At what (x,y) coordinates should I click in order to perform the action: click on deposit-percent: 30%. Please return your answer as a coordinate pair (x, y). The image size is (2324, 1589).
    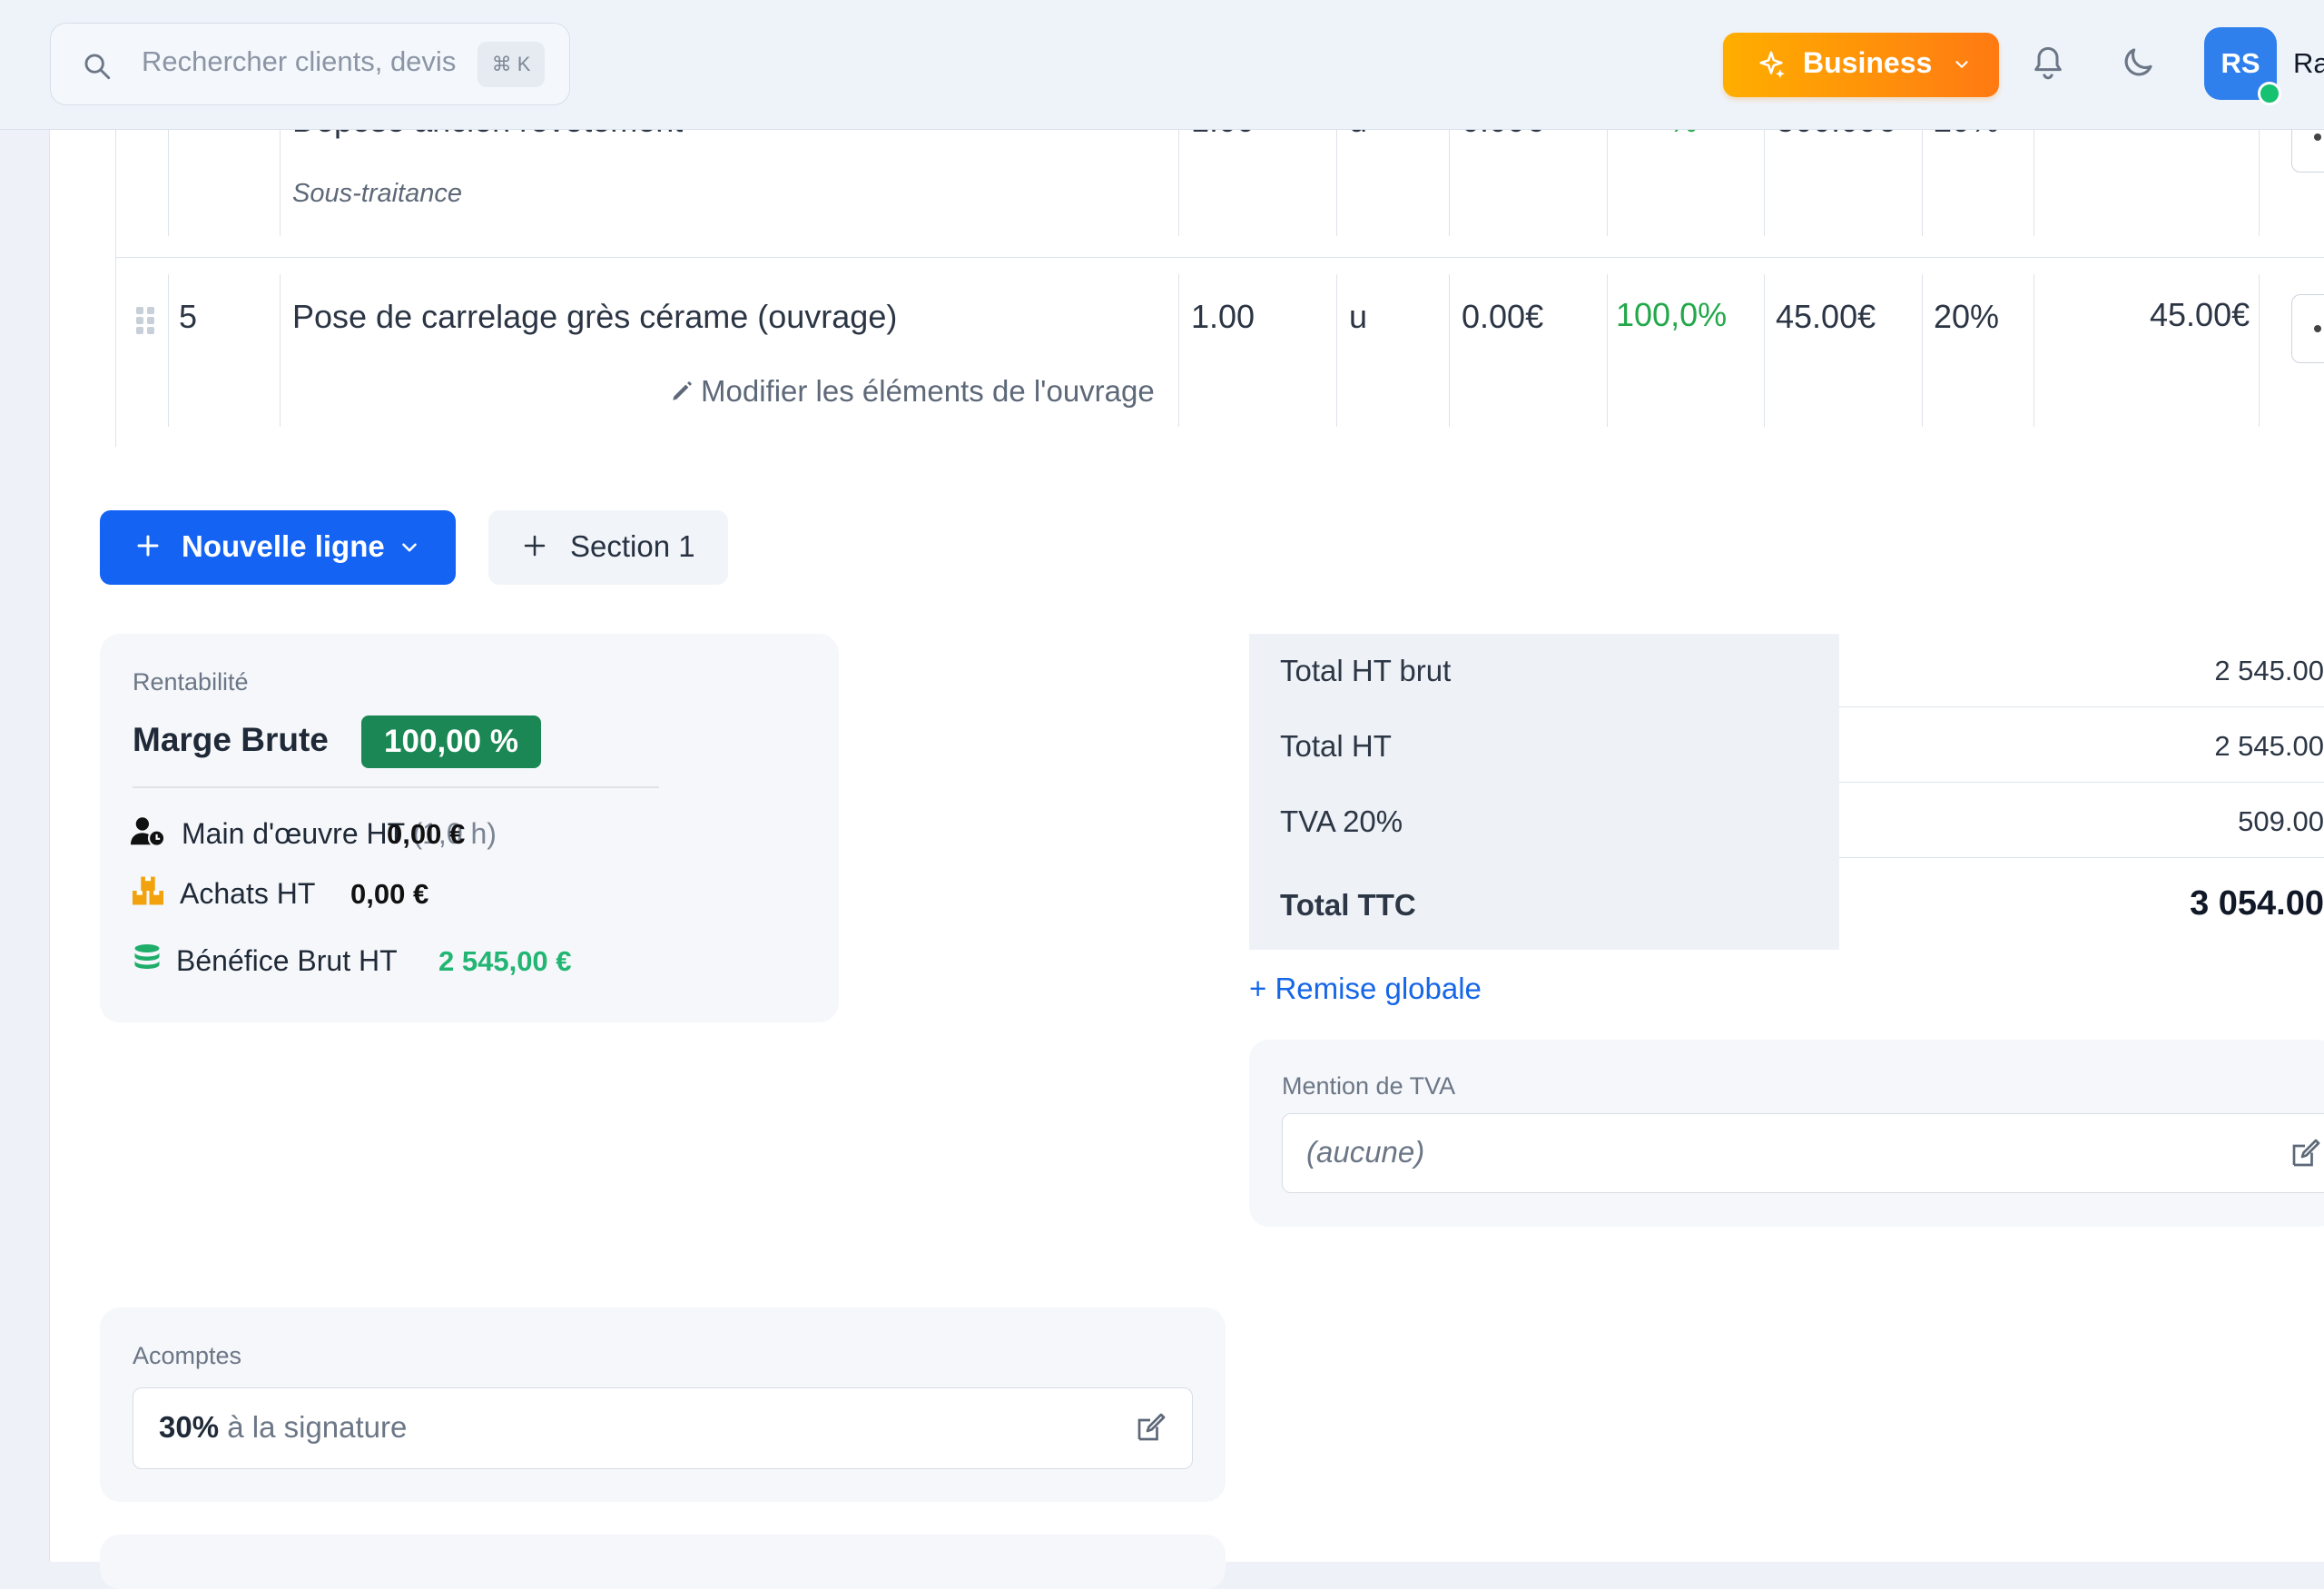
    Looking at the image, I should click on (189, 1427).